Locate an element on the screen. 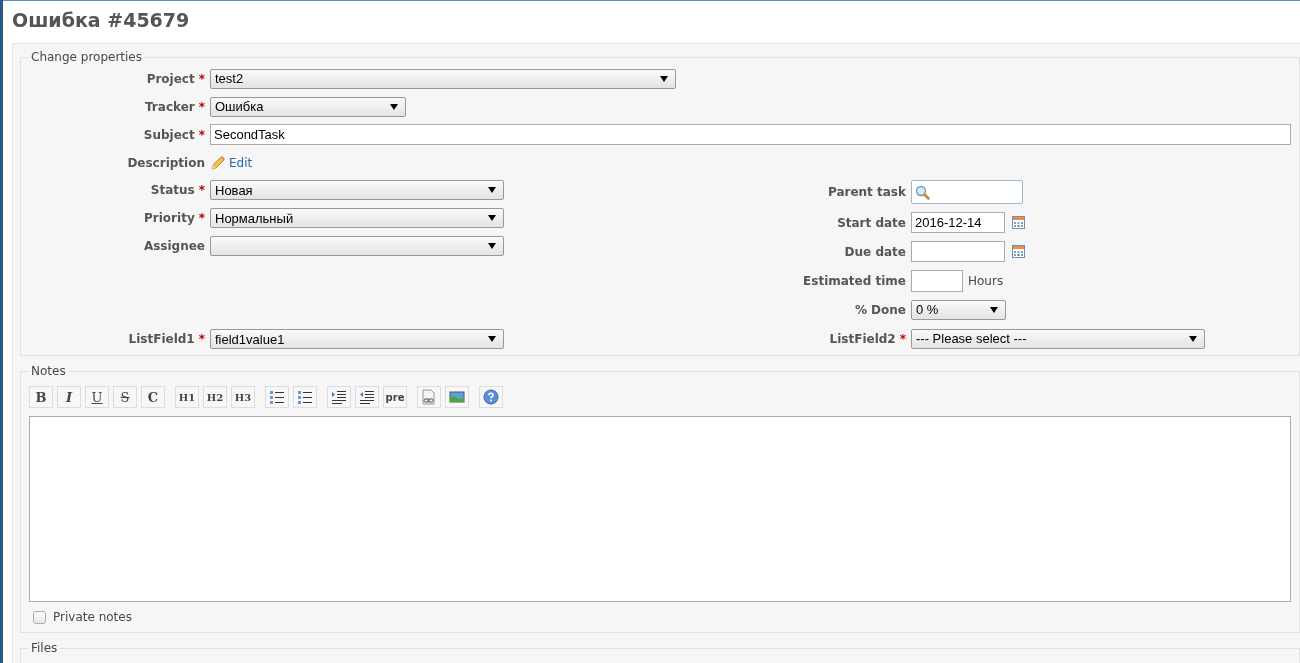 The height and width of the screenshot is (663, 1300). field-label: ListField2 is located at coordinates (862, 338).